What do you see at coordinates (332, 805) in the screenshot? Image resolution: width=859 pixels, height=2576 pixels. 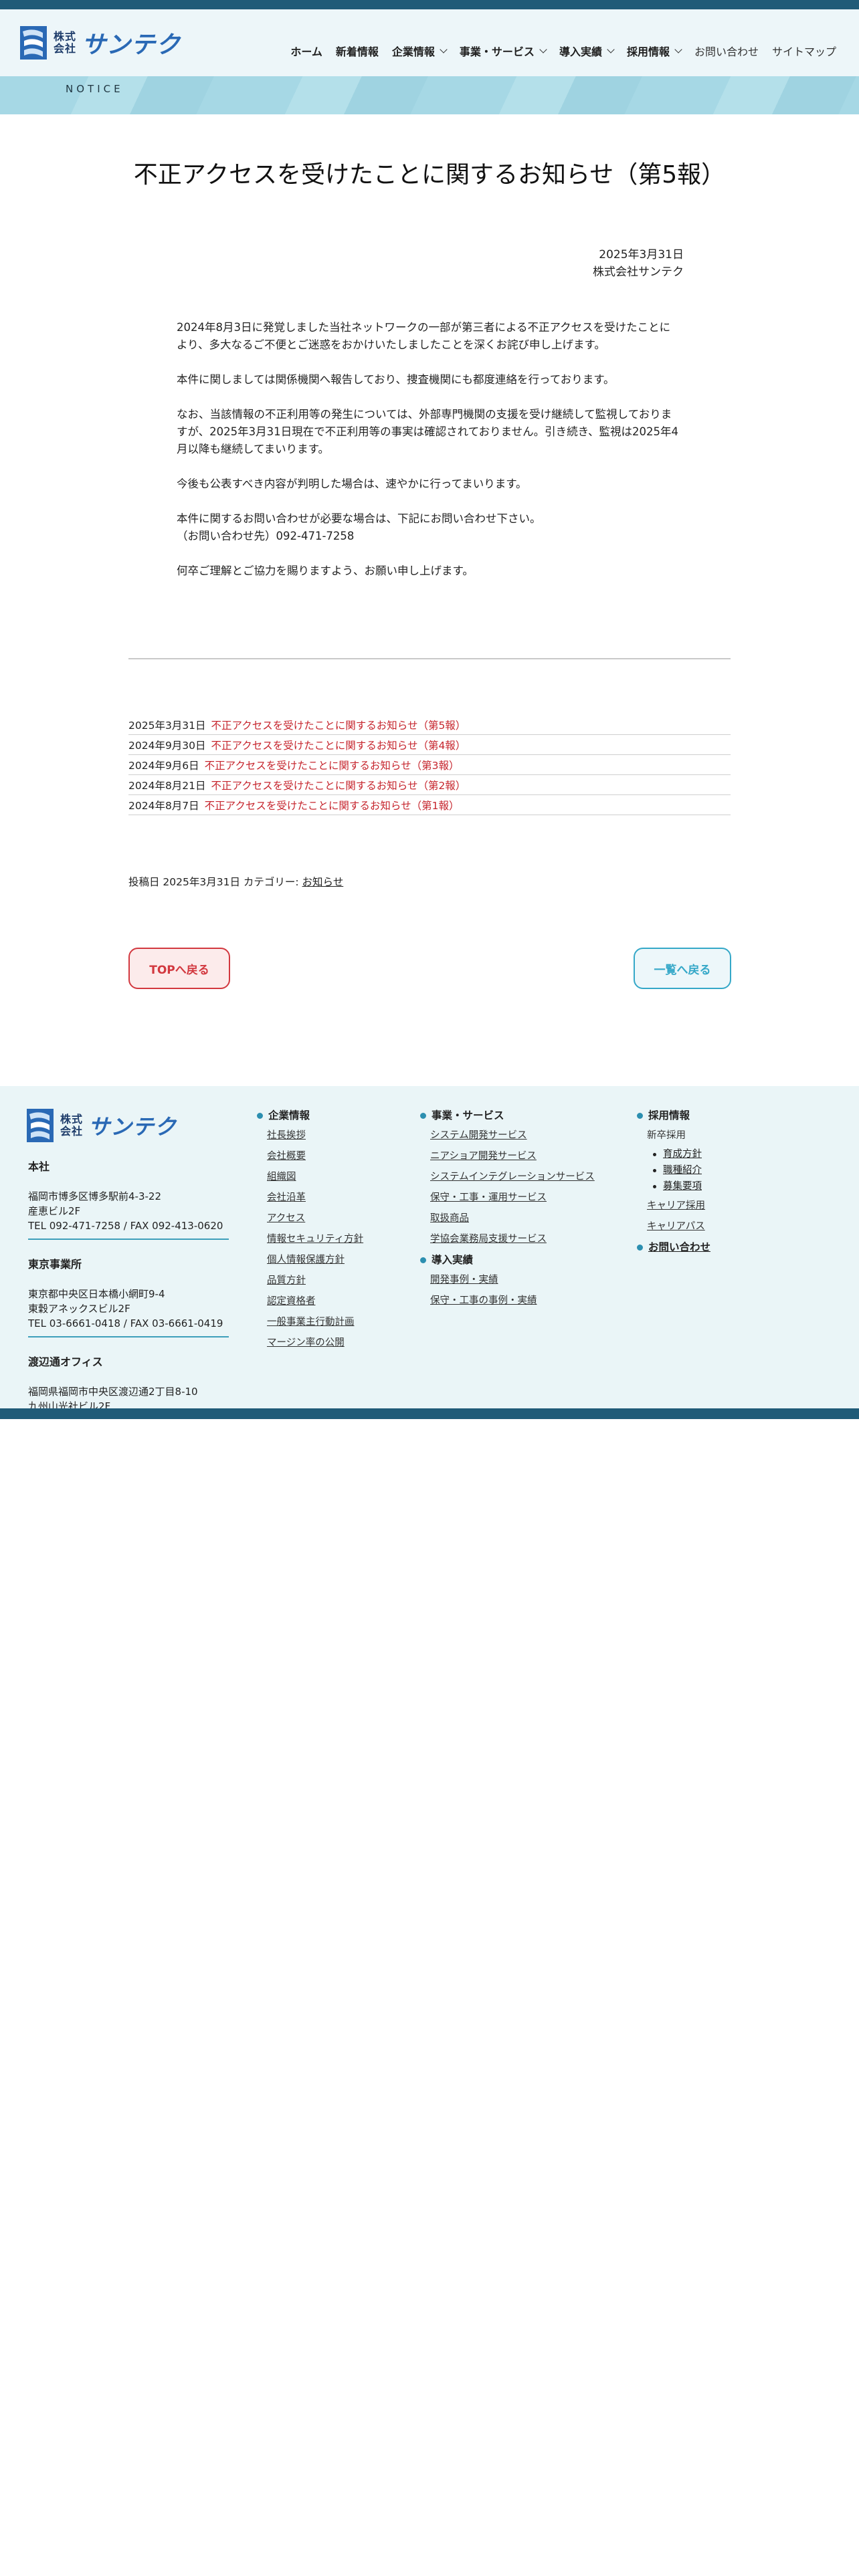 I see `news-link: 不正アクセスを受けたことに関するお知らせ（第1報）` at bounding box center [332, 805].